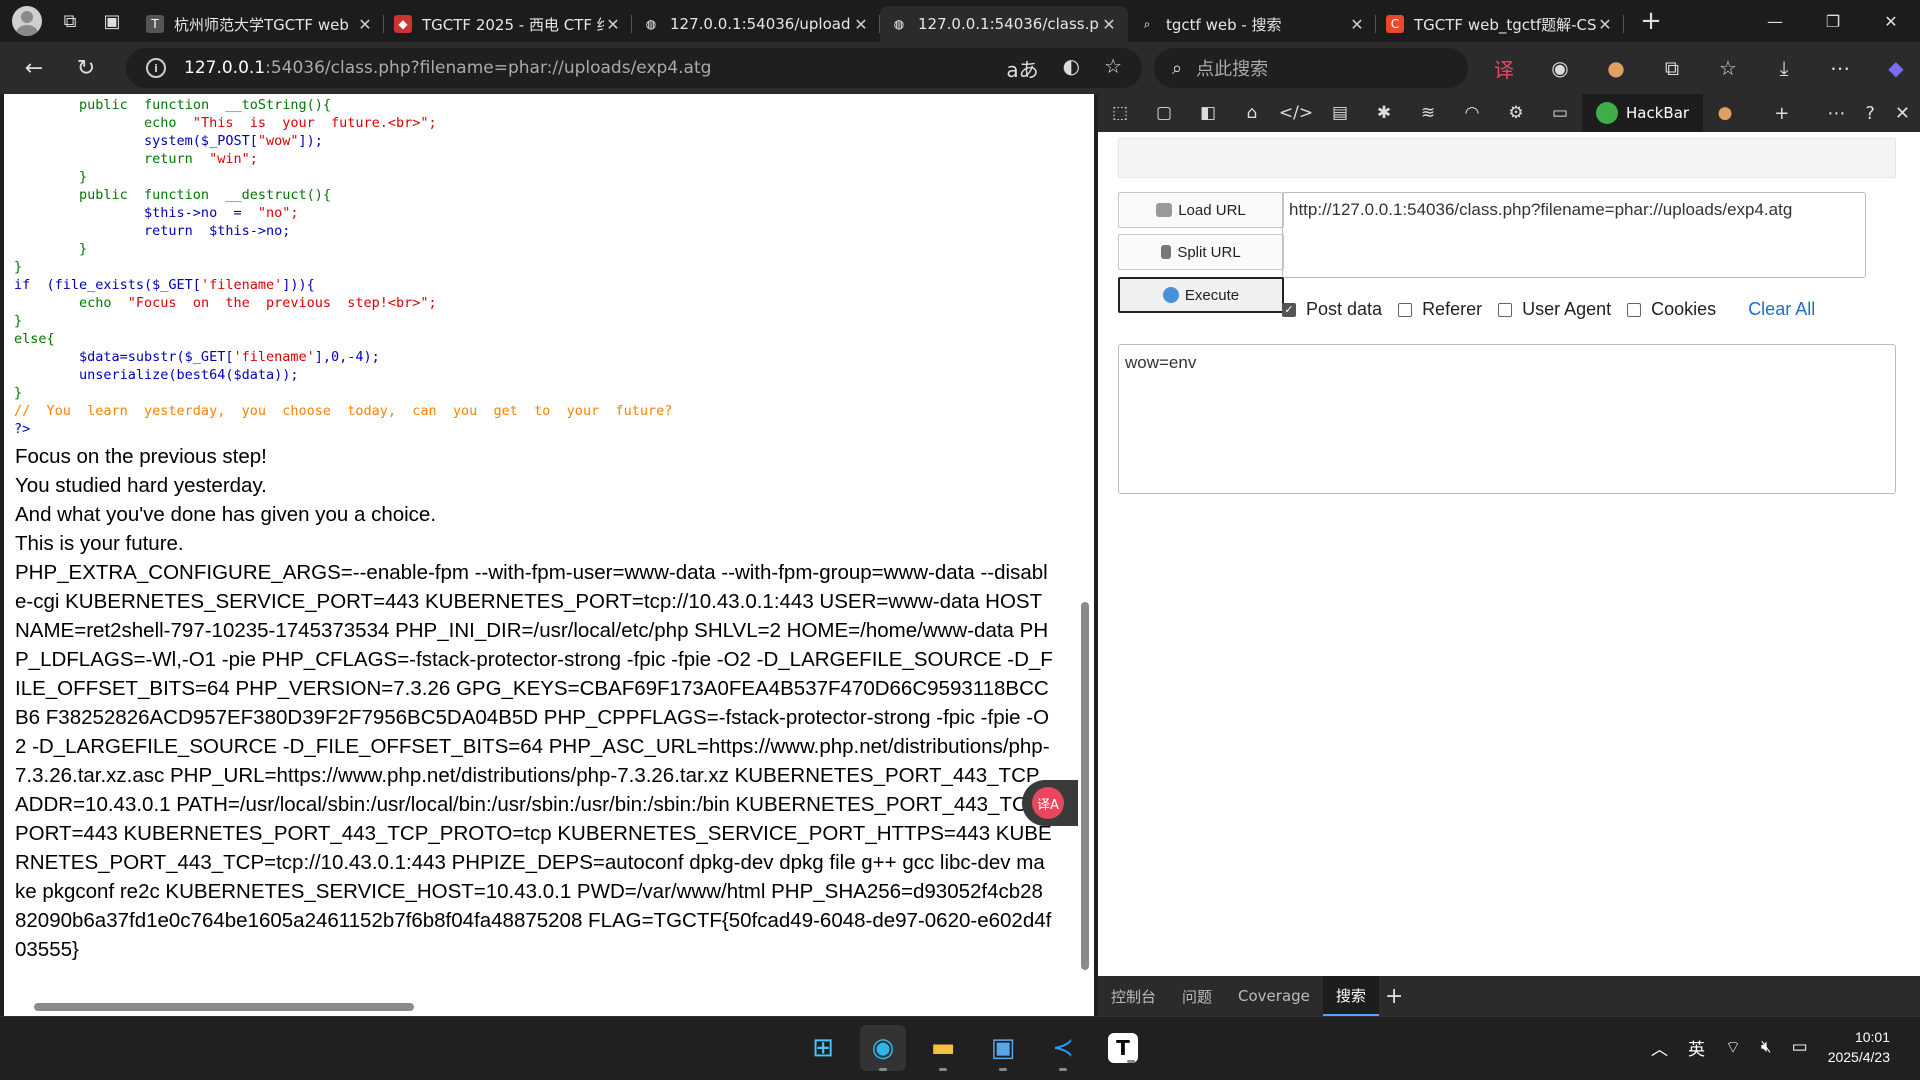  What do you see at coordinates (1684, 309) in the screenshot?
I see `cookies-label: Cookies` at bounding box center [1684, 309].